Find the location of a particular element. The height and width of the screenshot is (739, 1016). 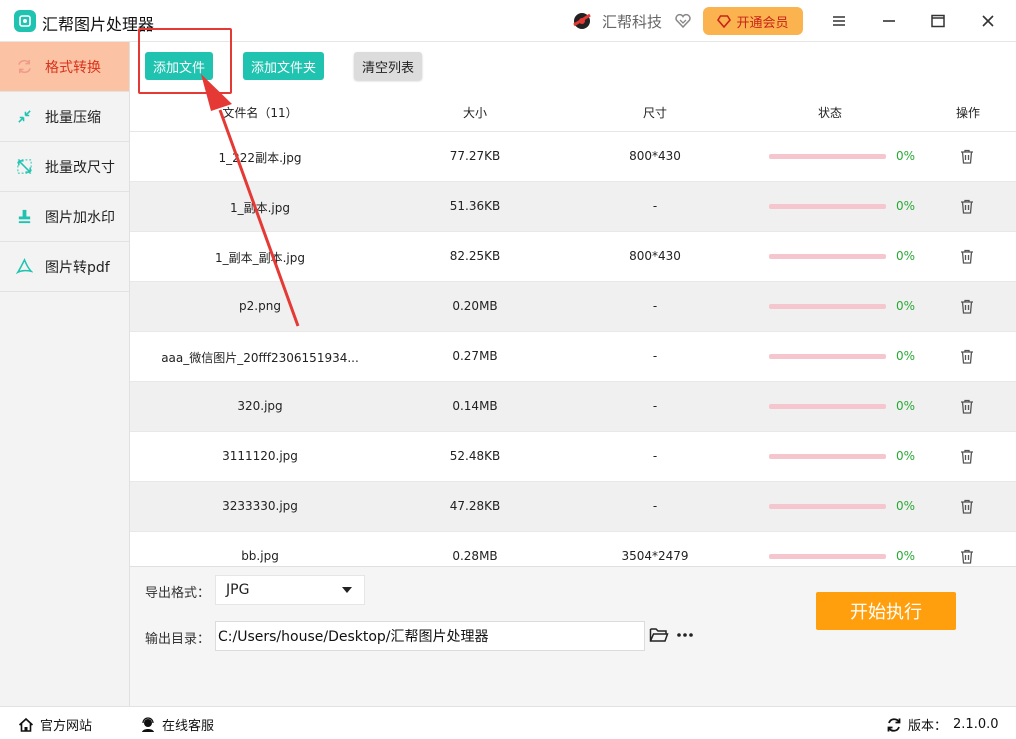

app-logo-icon is located at coordinates (25, 21).